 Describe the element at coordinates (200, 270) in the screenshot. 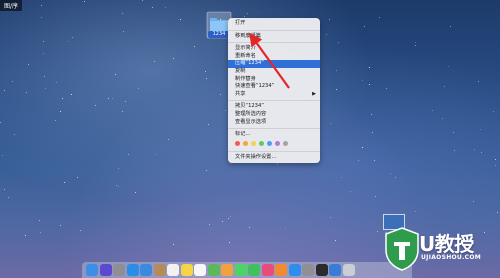

I see `reminders-icon` at that location.